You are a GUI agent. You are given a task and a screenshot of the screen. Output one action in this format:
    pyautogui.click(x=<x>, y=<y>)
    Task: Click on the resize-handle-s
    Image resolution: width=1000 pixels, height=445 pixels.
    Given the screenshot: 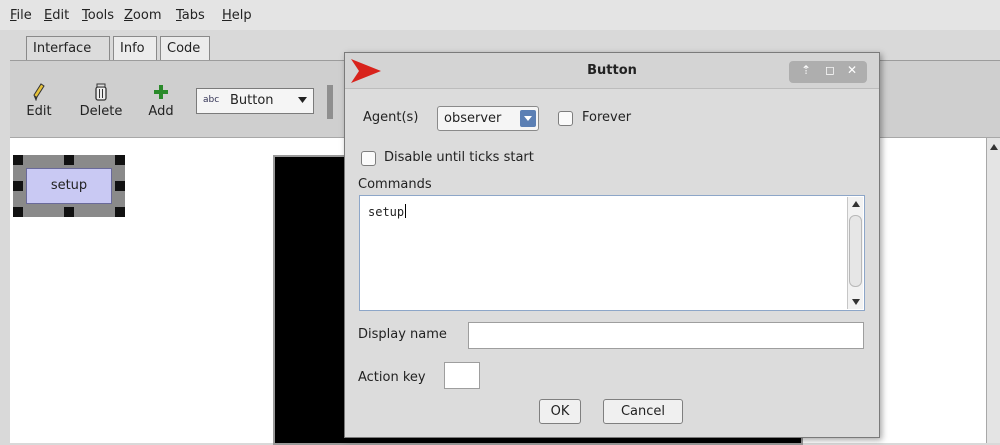 What is the action you would take?
    pyautogui.click(x=69, y=212)
    